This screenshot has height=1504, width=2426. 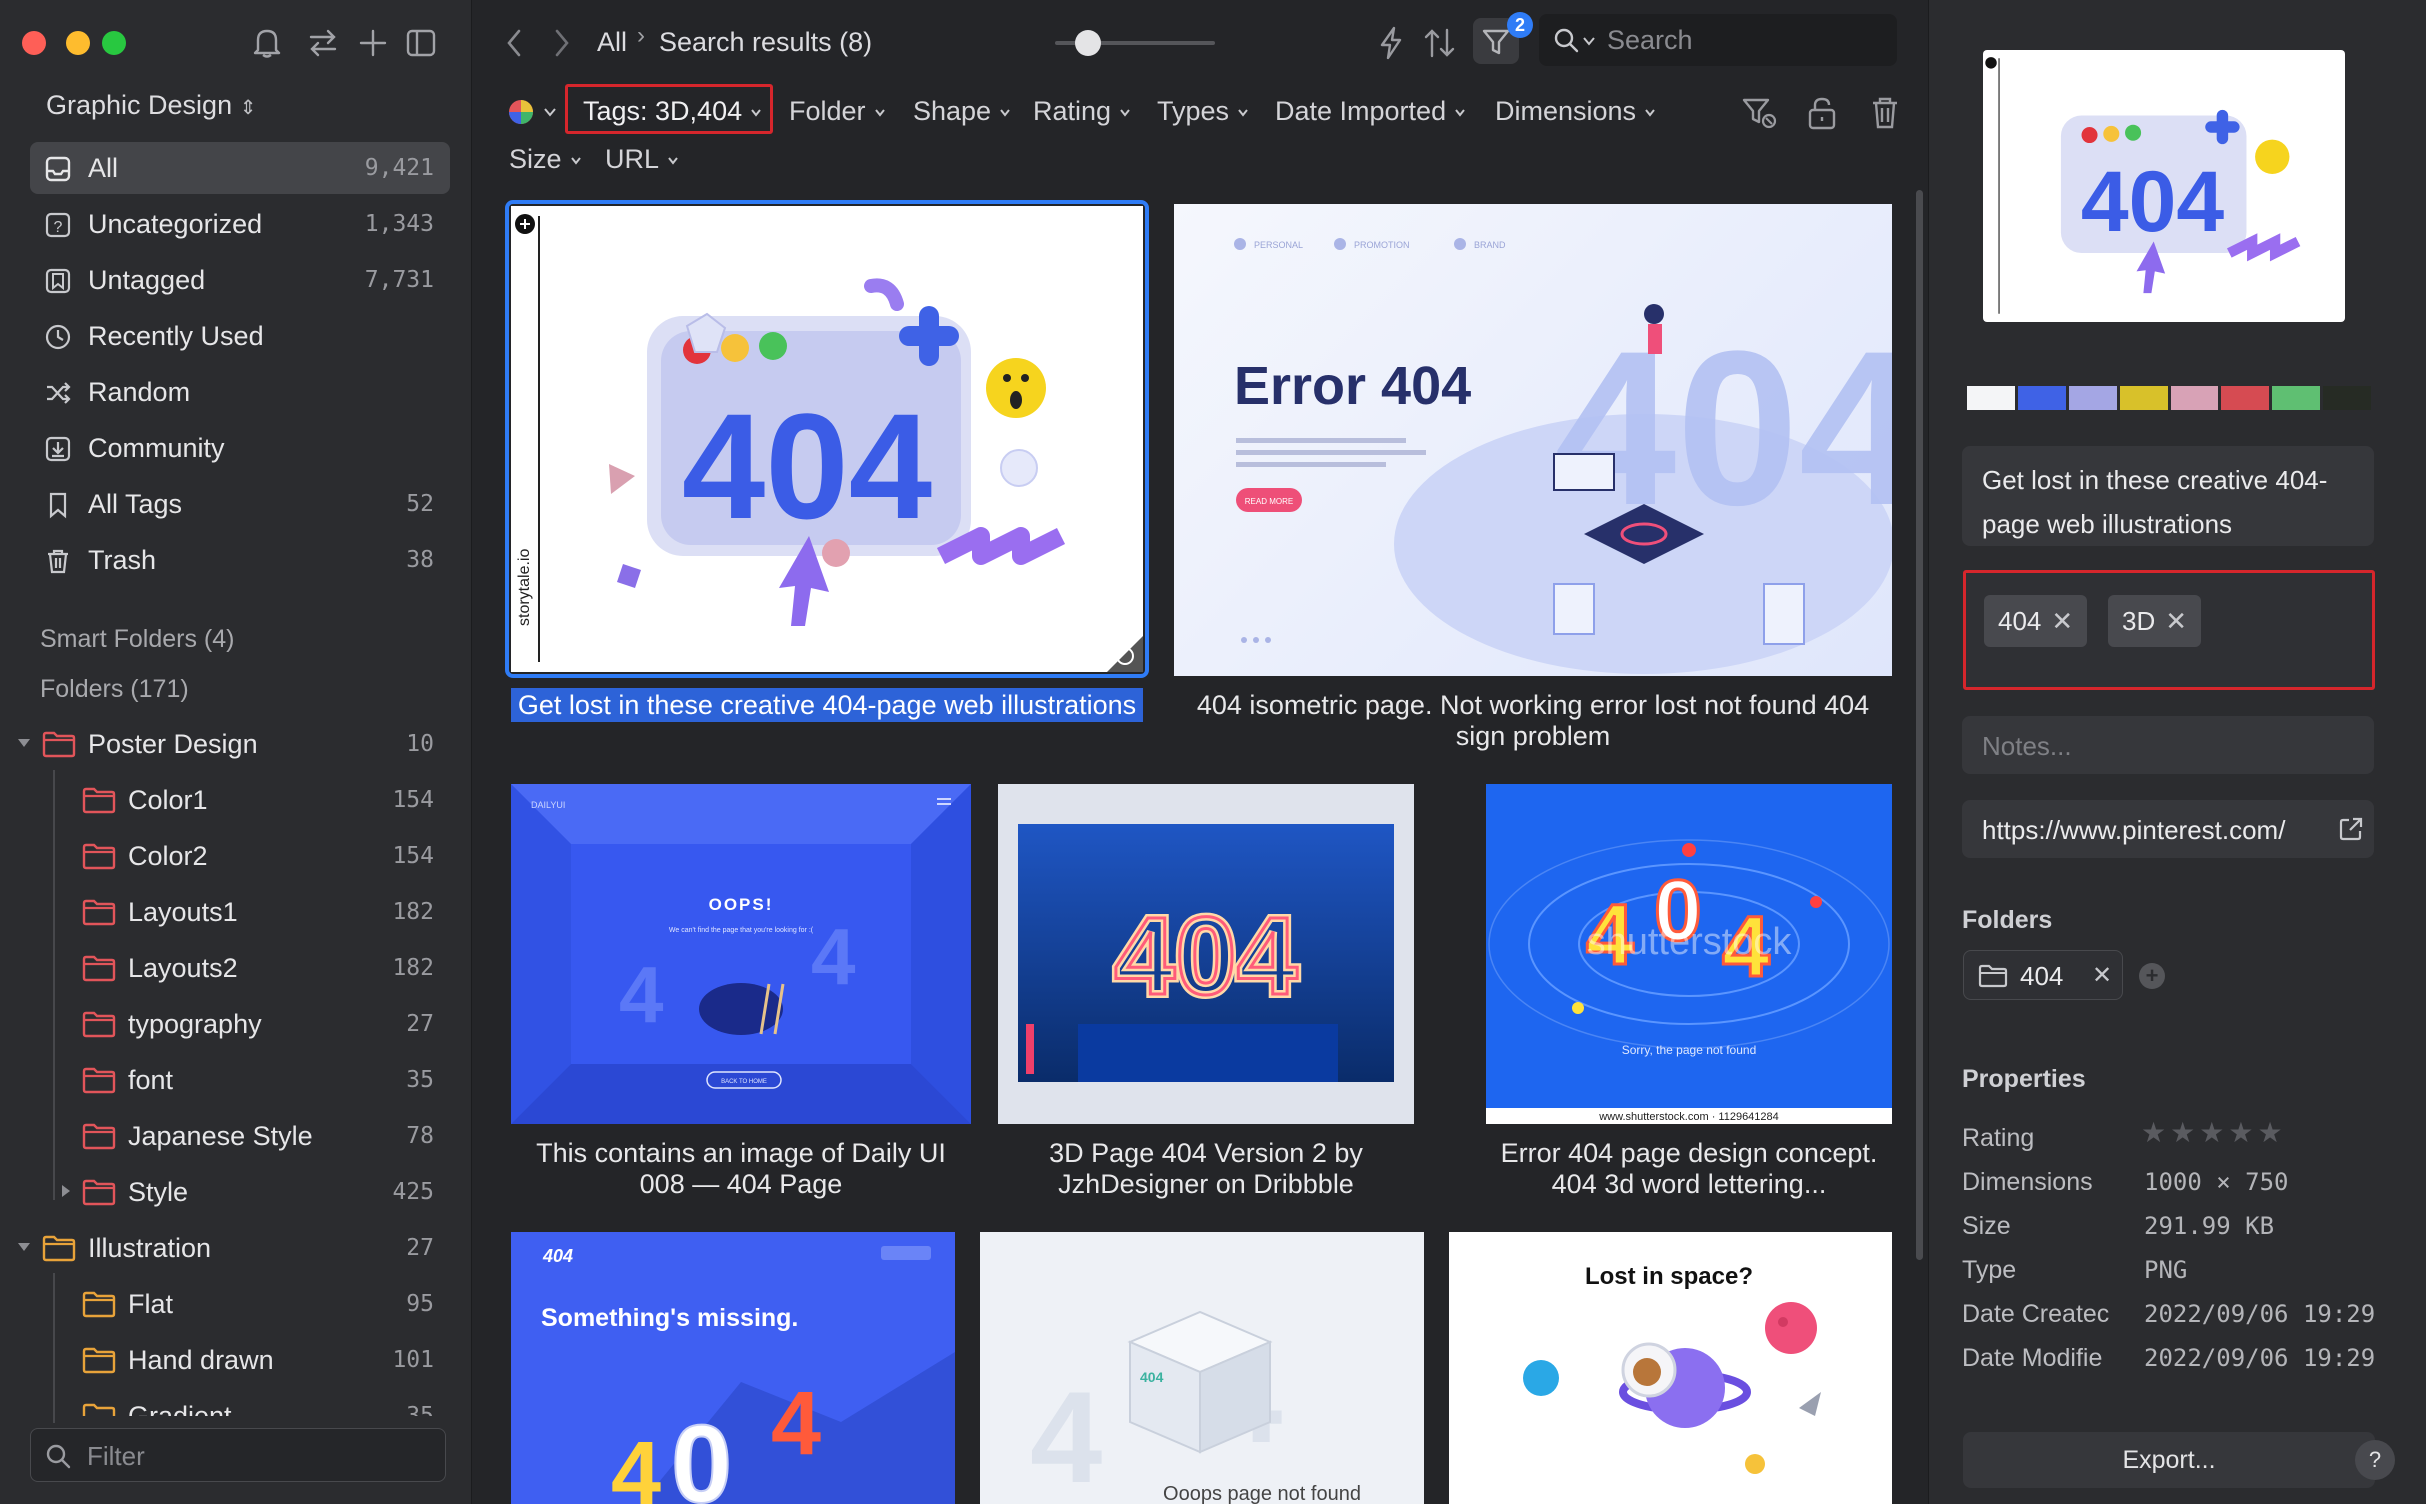 What do you see at coordinates (545, 159) in the screenshot?
I see `size-filter-dropdown: Size` at bounding box center [545, 159].